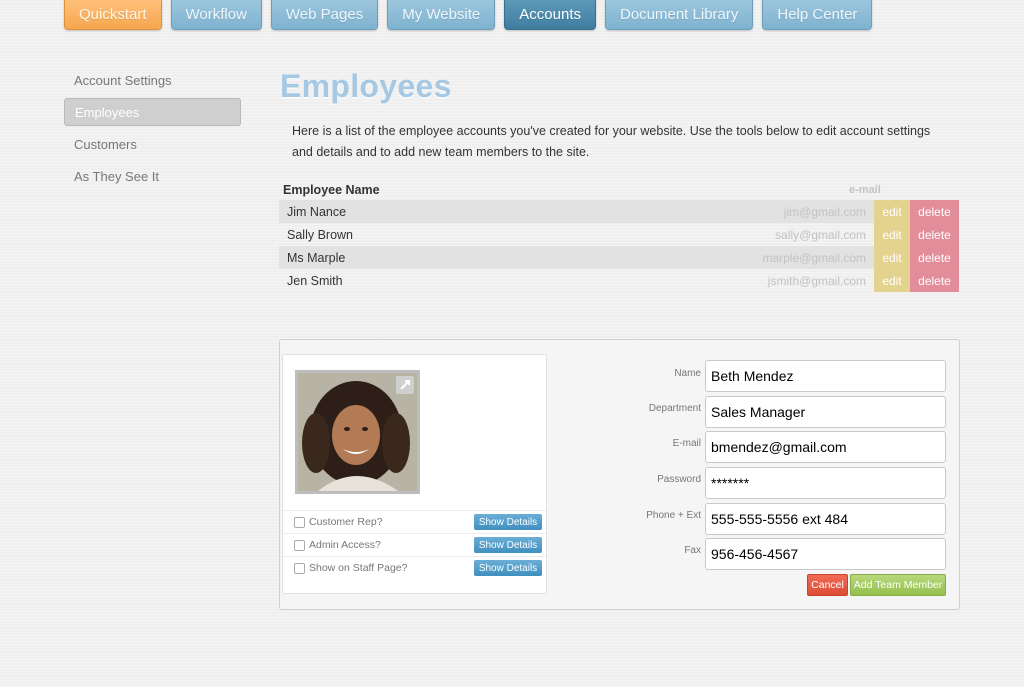 The height and width of the screenshot is (687, 1024). Describe the element at coordinates (441, 15) in the screenshot. I see `tab-my-website: My Website` at that location.